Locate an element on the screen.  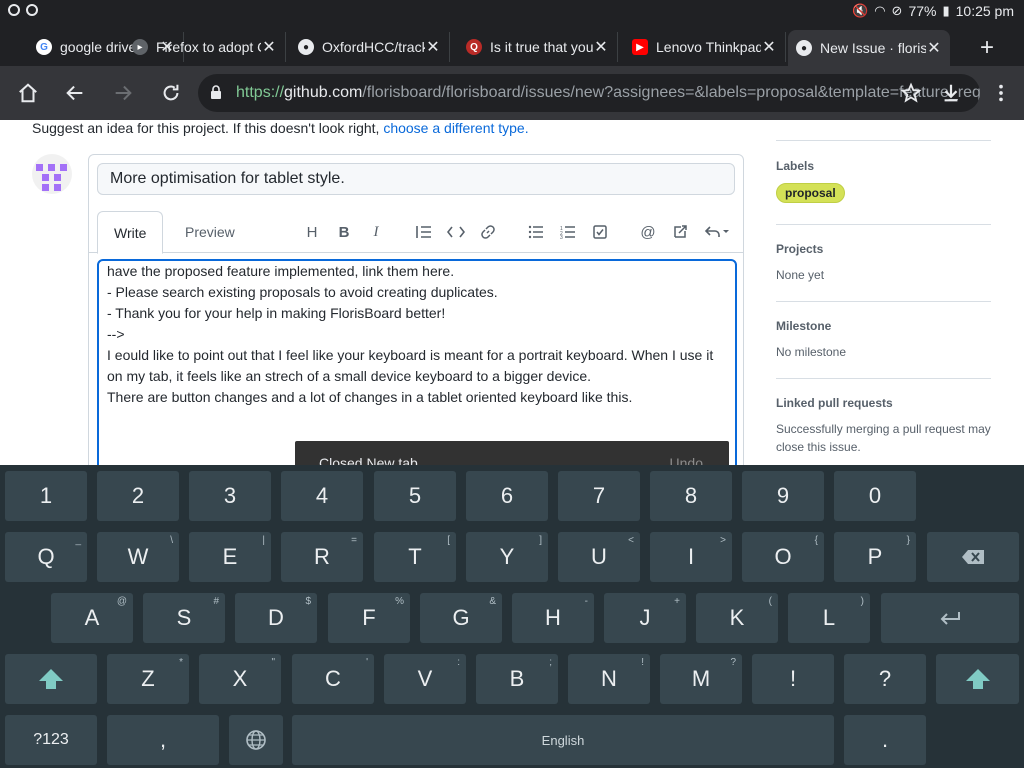
download-icon is located at coordinates (951, 93).